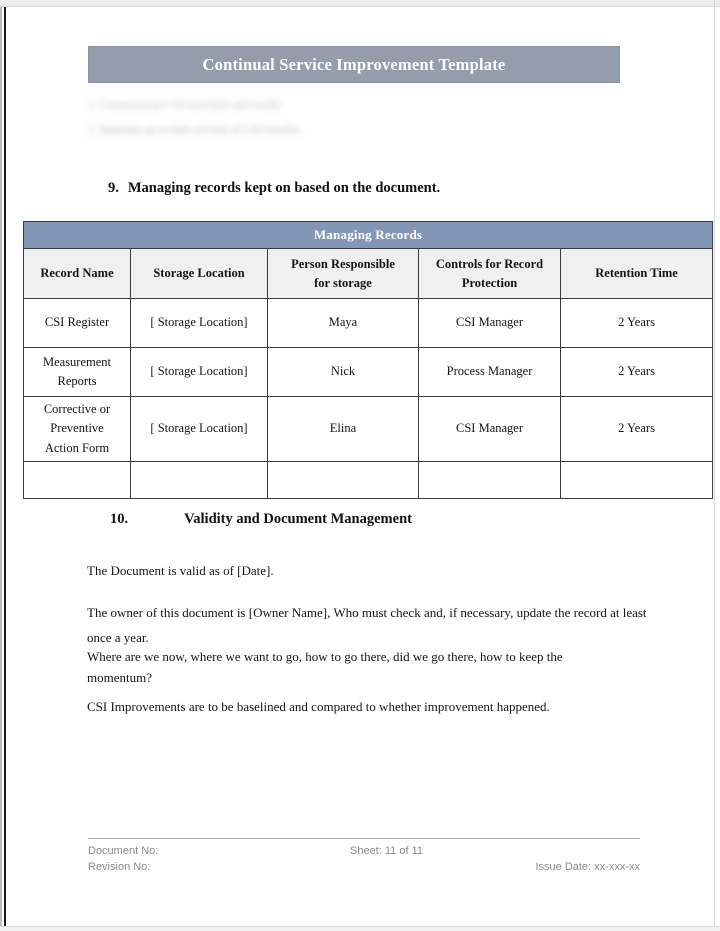 The image size is (720, 931). Describe the element at coordinates (298, 519) in the screenshot. I see `section-10-title: Validity and Document Management` at that location.